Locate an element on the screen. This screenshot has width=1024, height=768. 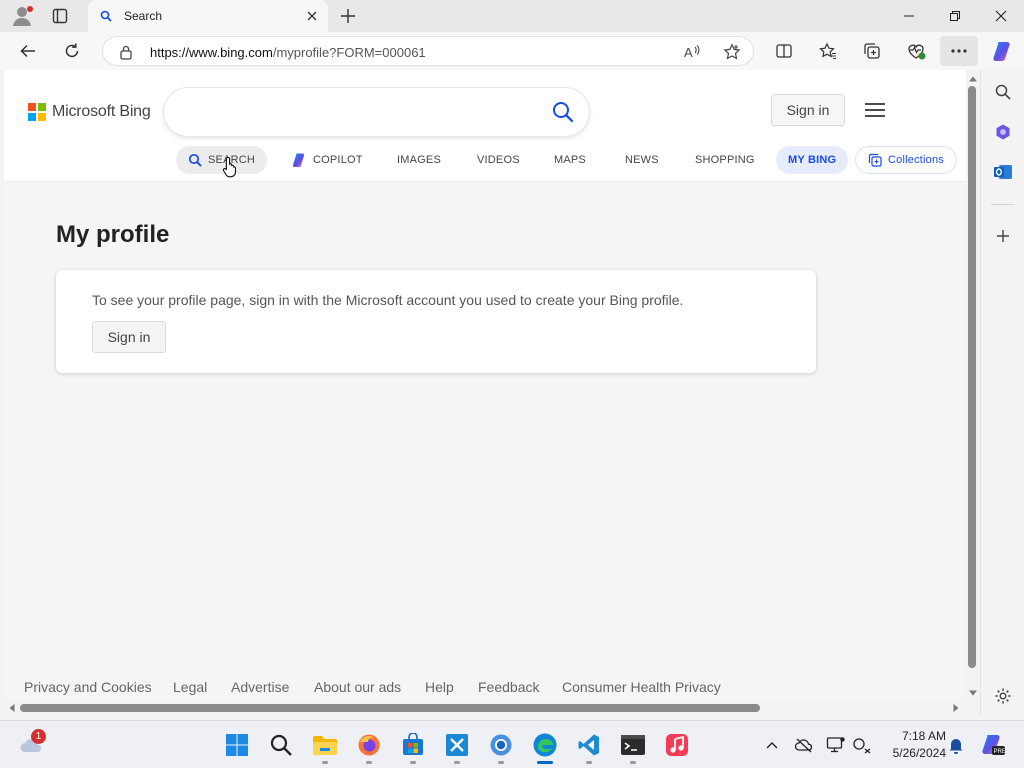
horizontal-scroll-thumb is located at coordinates (390, 708).